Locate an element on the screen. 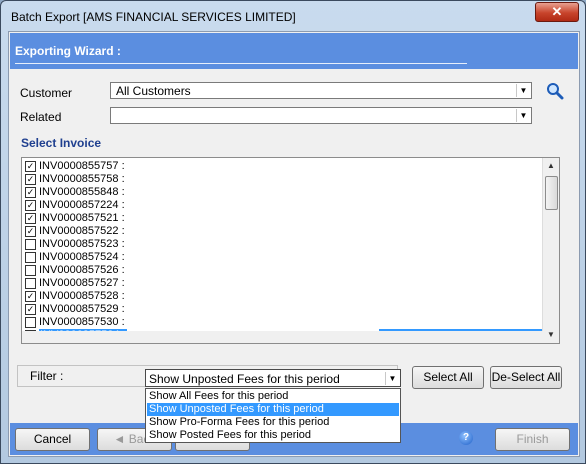  invoice-label: INV0000855757 : is located at coordinates (82, 166).